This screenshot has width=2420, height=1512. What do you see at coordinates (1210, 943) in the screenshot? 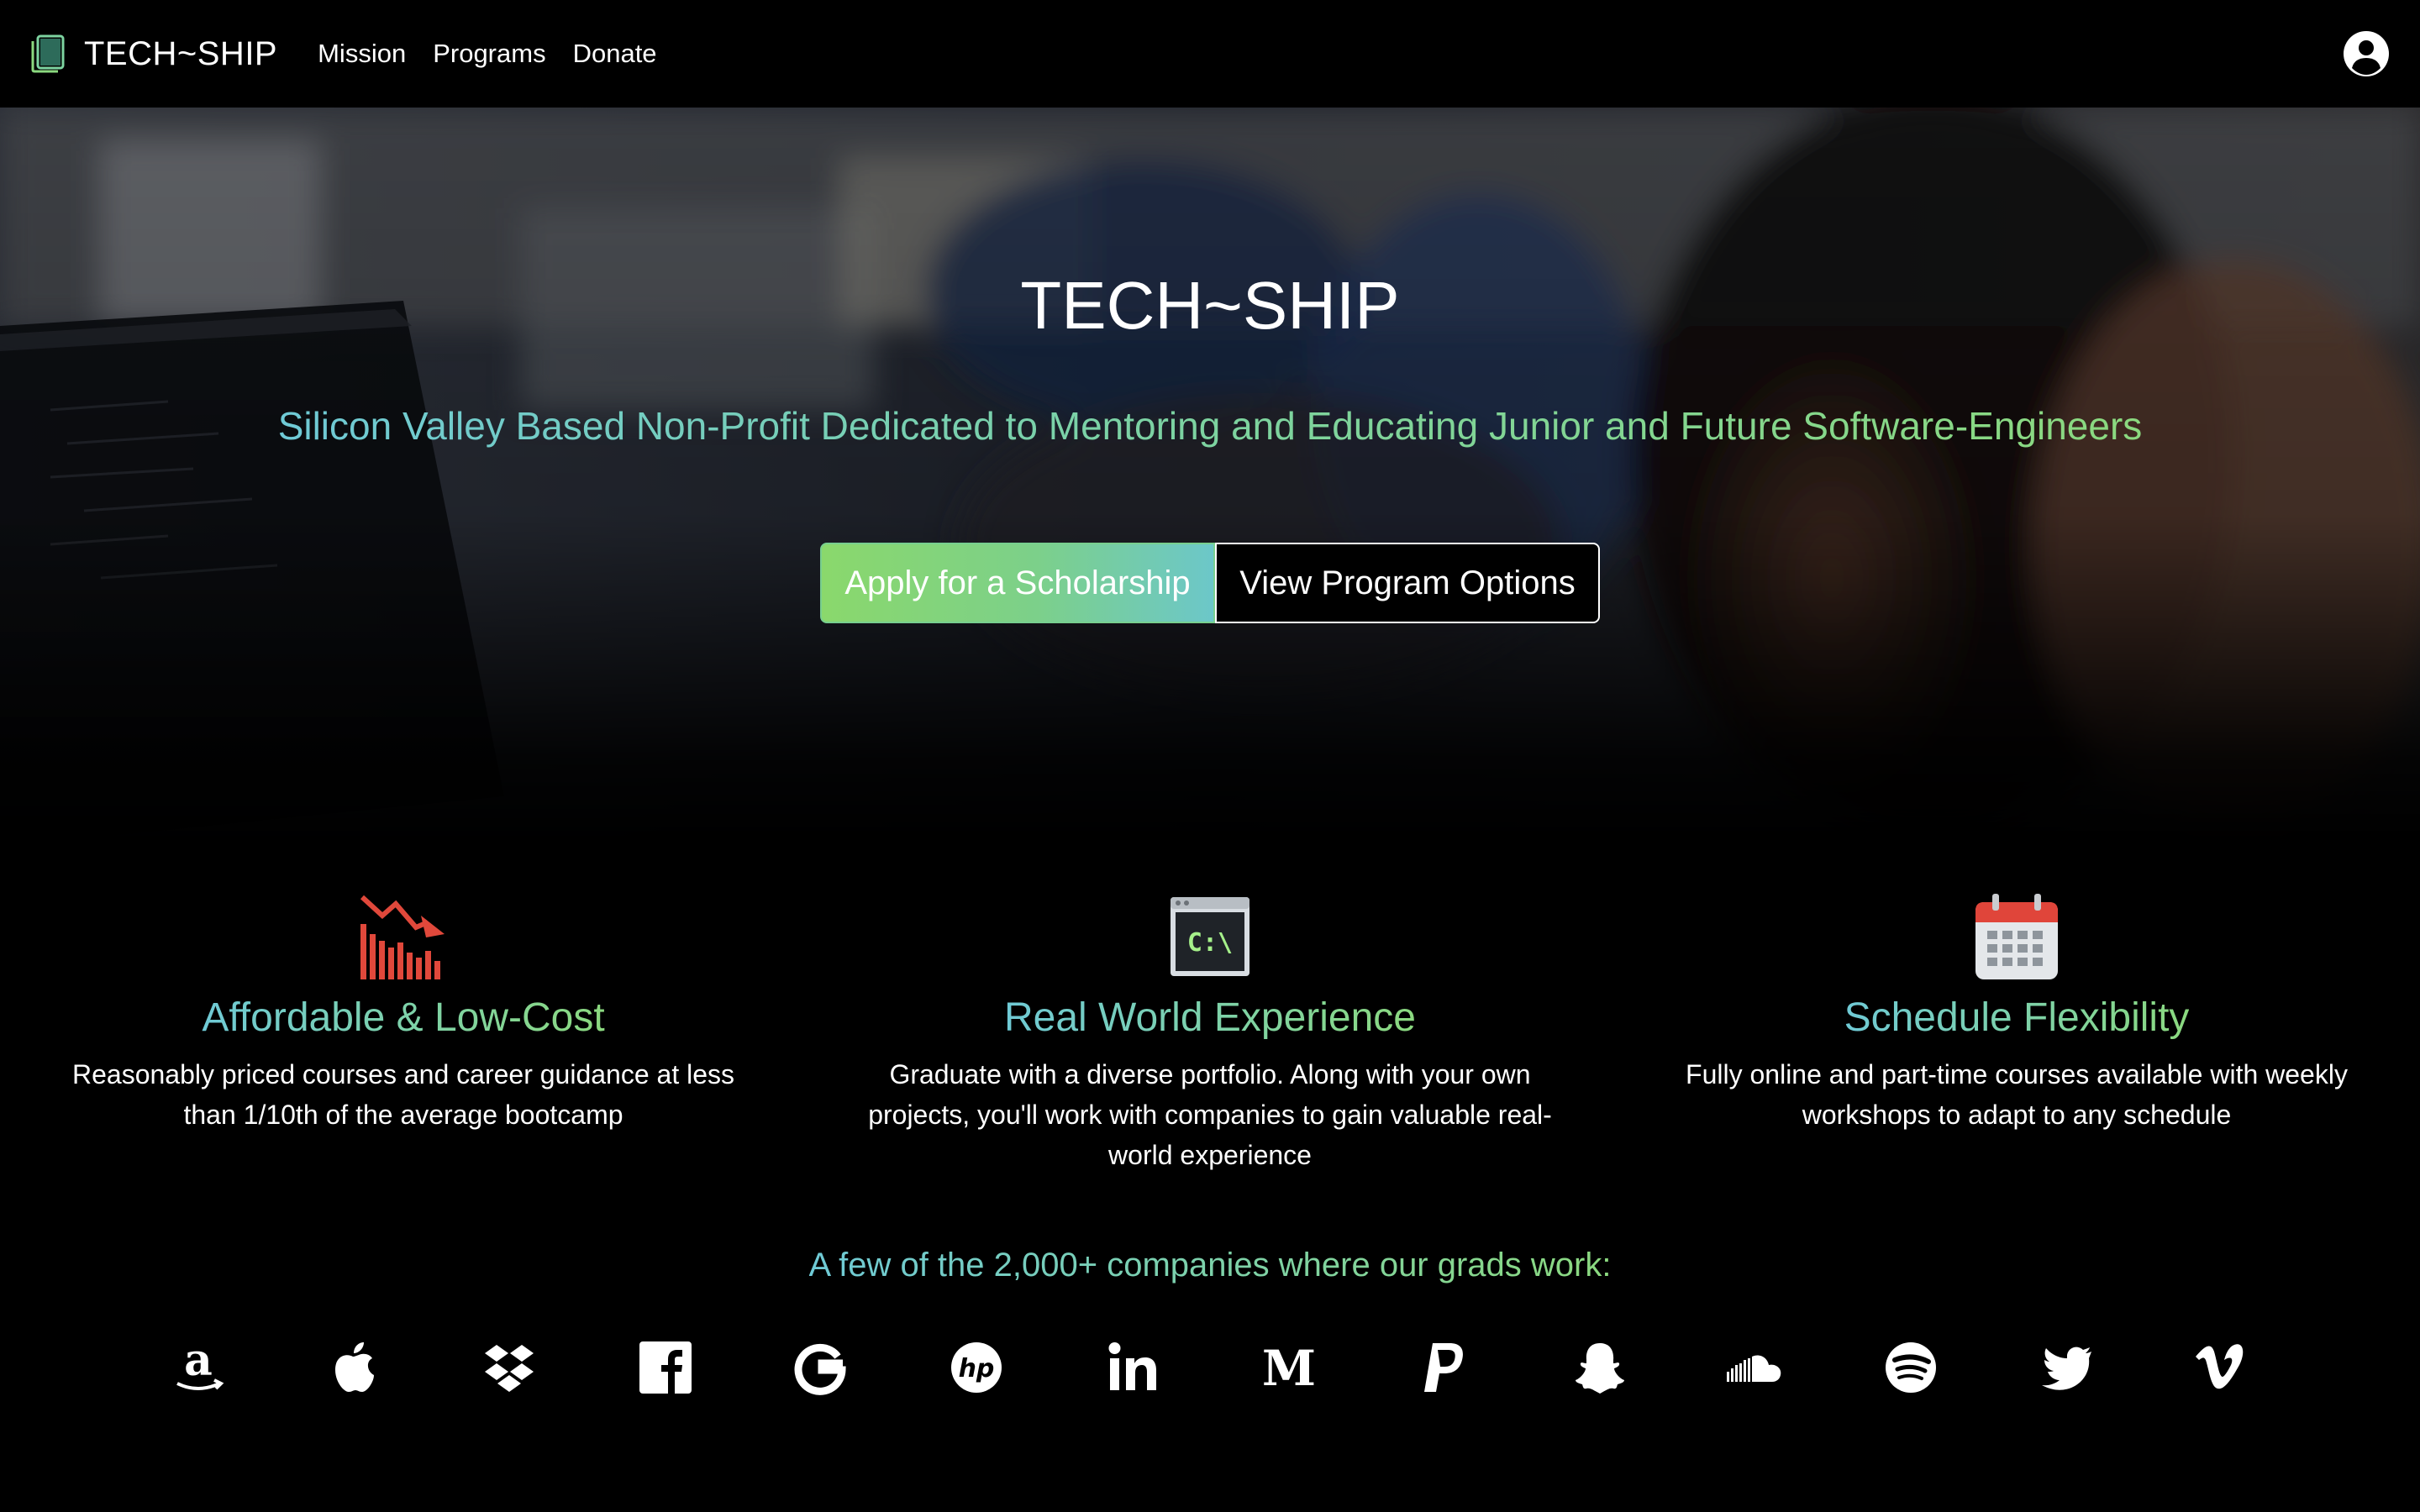
I see `terminal-icon-text: C:\` at bounding box center [1210, 943].